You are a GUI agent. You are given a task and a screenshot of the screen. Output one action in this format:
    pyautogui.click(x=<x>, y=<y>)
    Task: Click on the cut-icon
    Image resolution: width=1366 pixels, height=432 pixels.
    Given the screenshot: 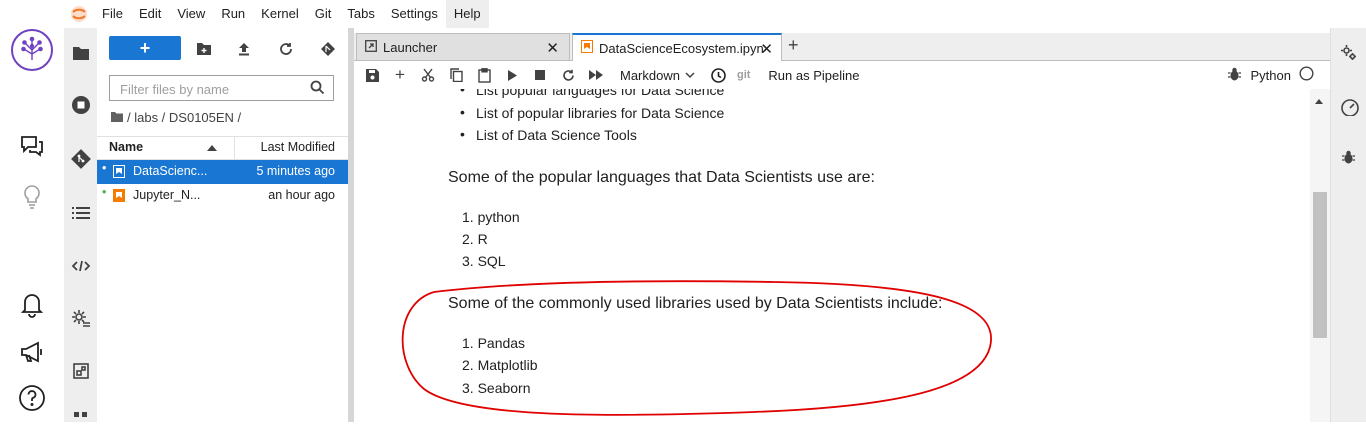 What is the action you would take?
    pyautogui.click(x=428, y=75)
    